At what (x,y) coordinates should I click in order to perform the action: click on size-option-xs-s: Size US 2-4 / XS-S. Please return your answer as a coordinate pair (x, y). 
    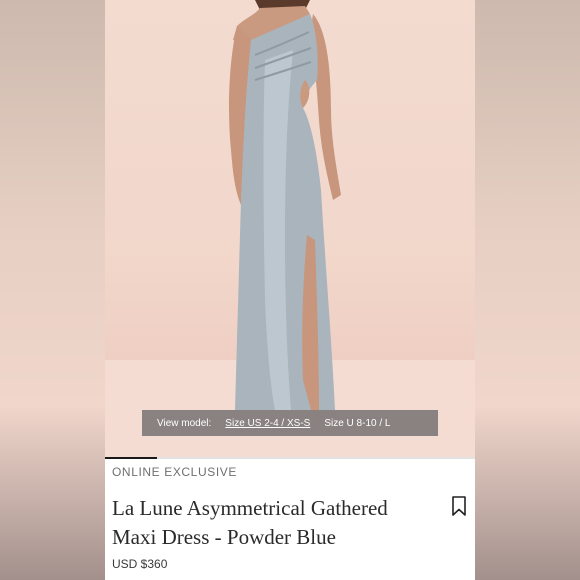
    Looking at the image, I should click on (267, 423).